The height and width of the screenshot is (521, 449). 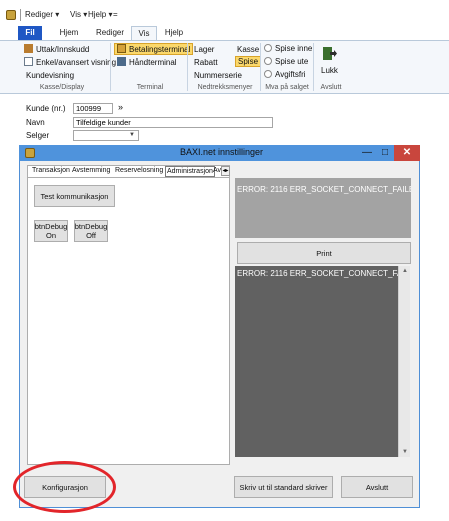 What do you see at coordinates (38, 135) in the screenshot?
I see `selger-label: Selger` at bounding box center [38, 135].